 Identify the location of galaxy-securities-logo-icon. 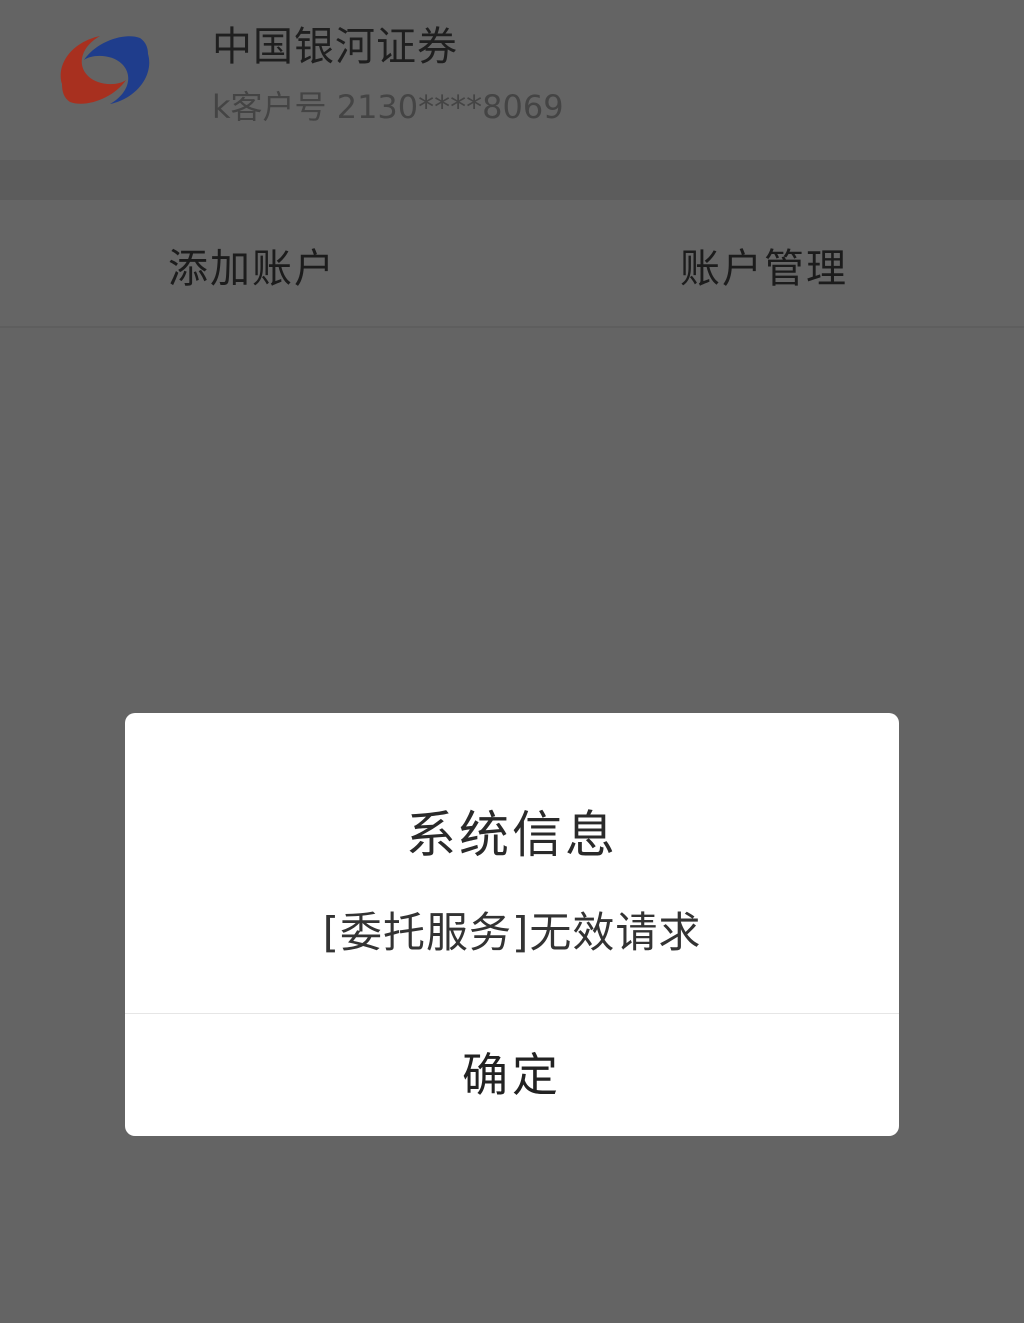
(105, 70).